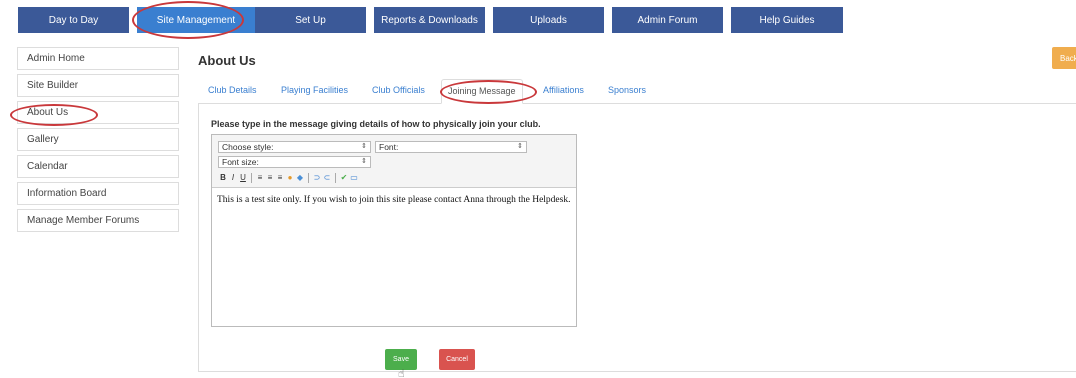 The image size is (1076, 378). What do you see at coordinates (627, 90) in the screenshot?
I see `tab-sponsors: Sponsors` at bounding box center [627, 90].